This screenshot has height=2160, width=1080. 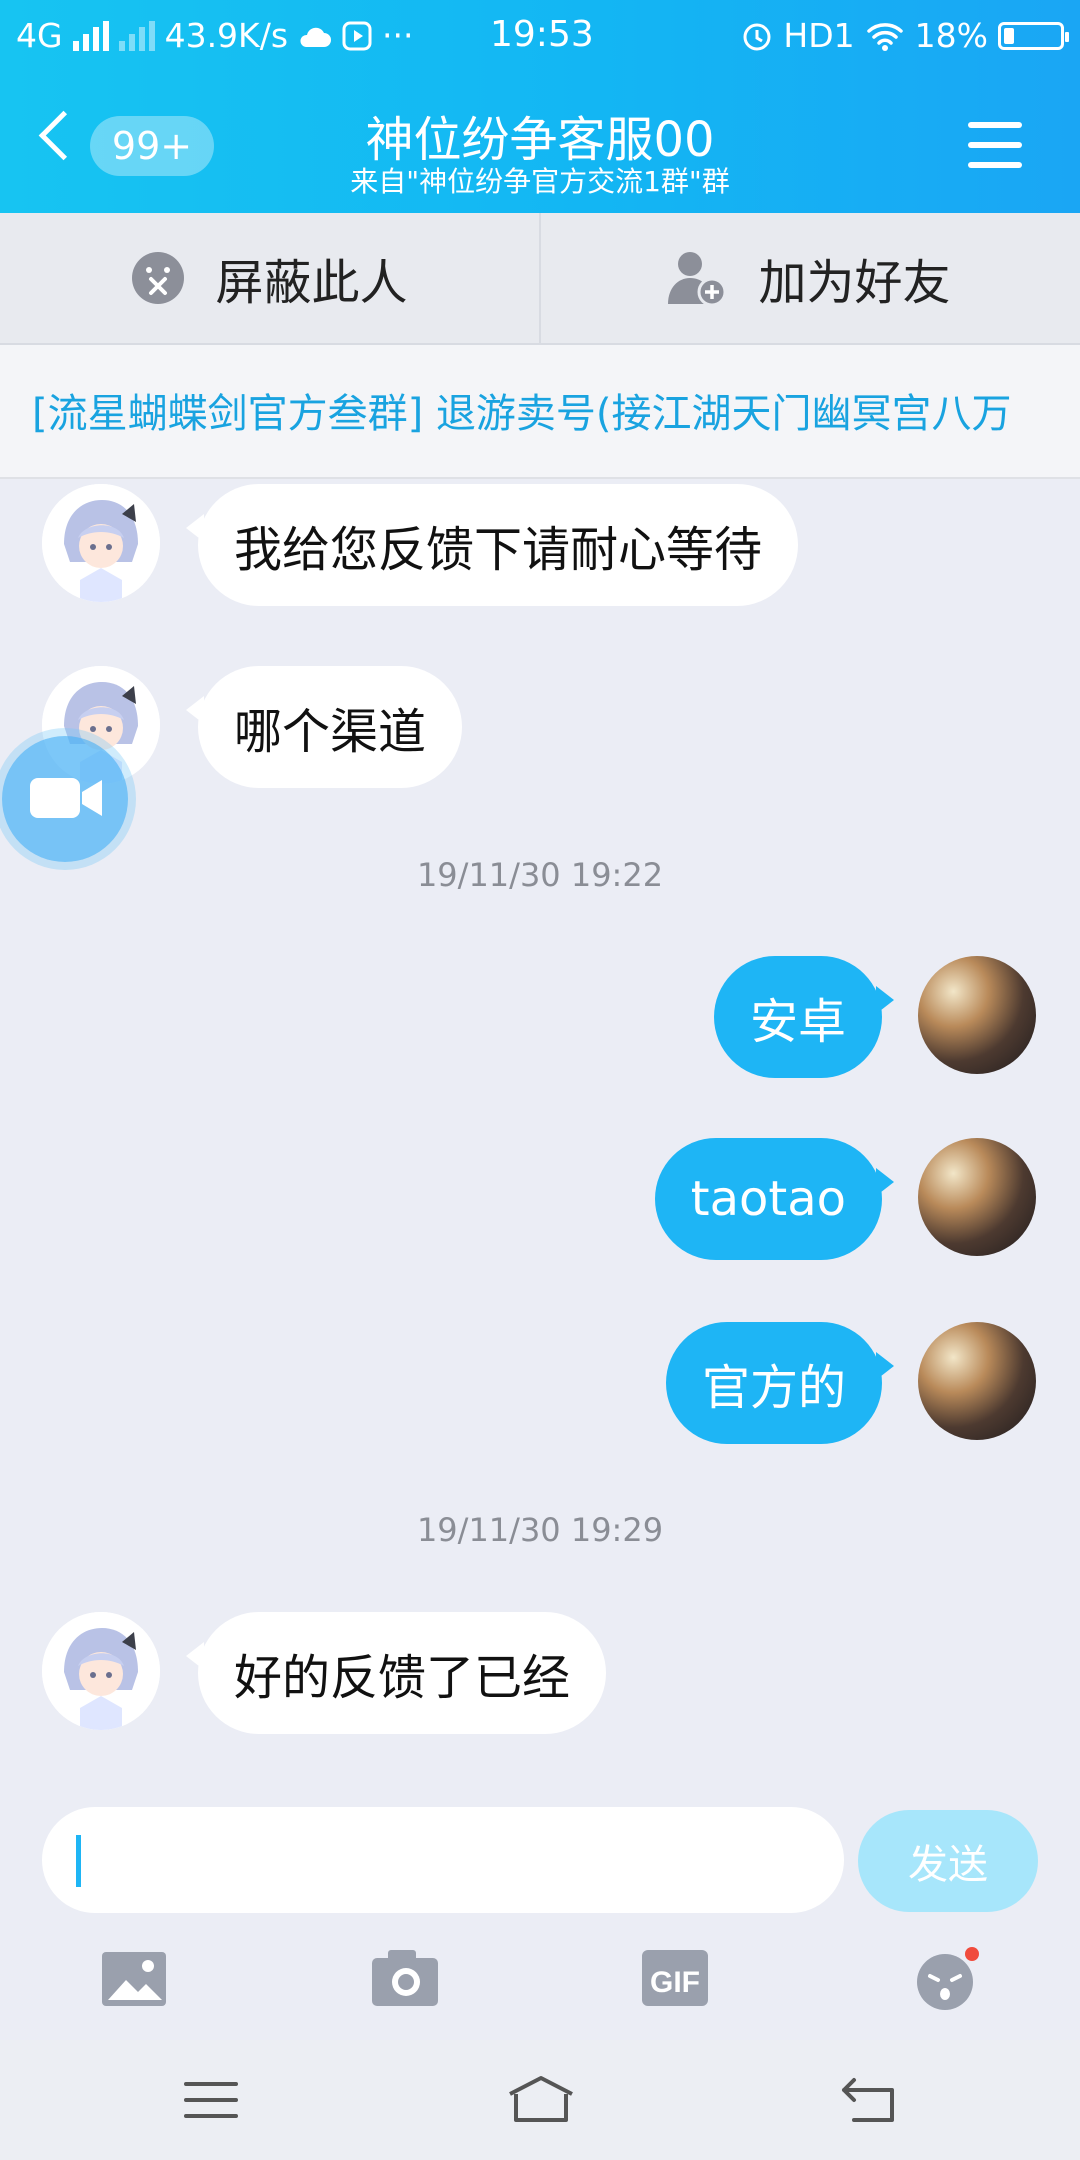 I want to click on composer-toolbar: GIF, so click(x=540, y=1985).